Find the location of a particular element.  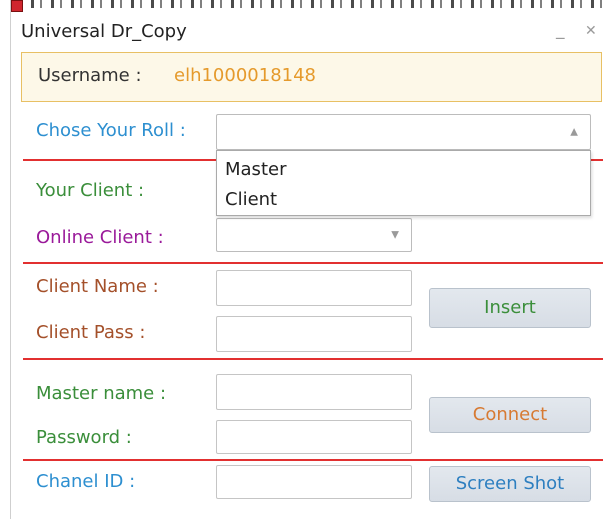

title-bar: Universal Dr_Copy _ ✕ is located at coordinates (309, 30).